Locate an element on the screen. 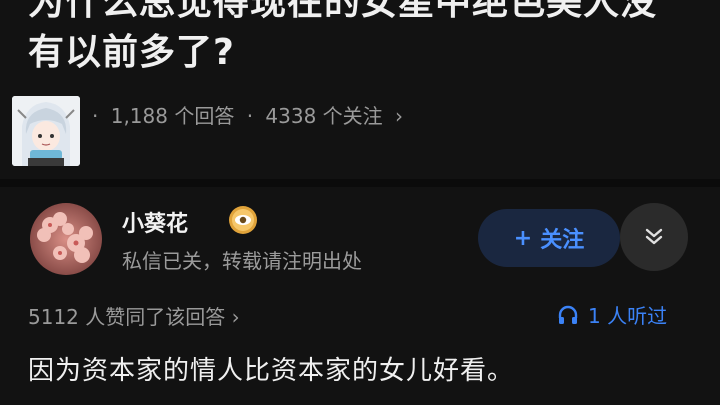 This screenshot has width=720, height=405. question-title-line2: 有以前多了? is located at coordinates (131, 52).